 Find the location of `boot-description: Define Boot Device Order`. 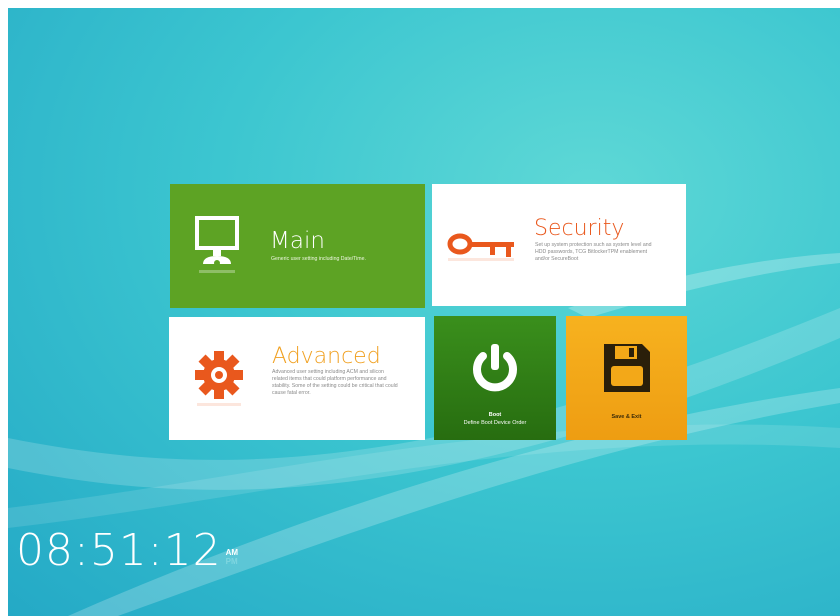

boot-description: Define Boot Device Order is located at coordinates (495, 423).